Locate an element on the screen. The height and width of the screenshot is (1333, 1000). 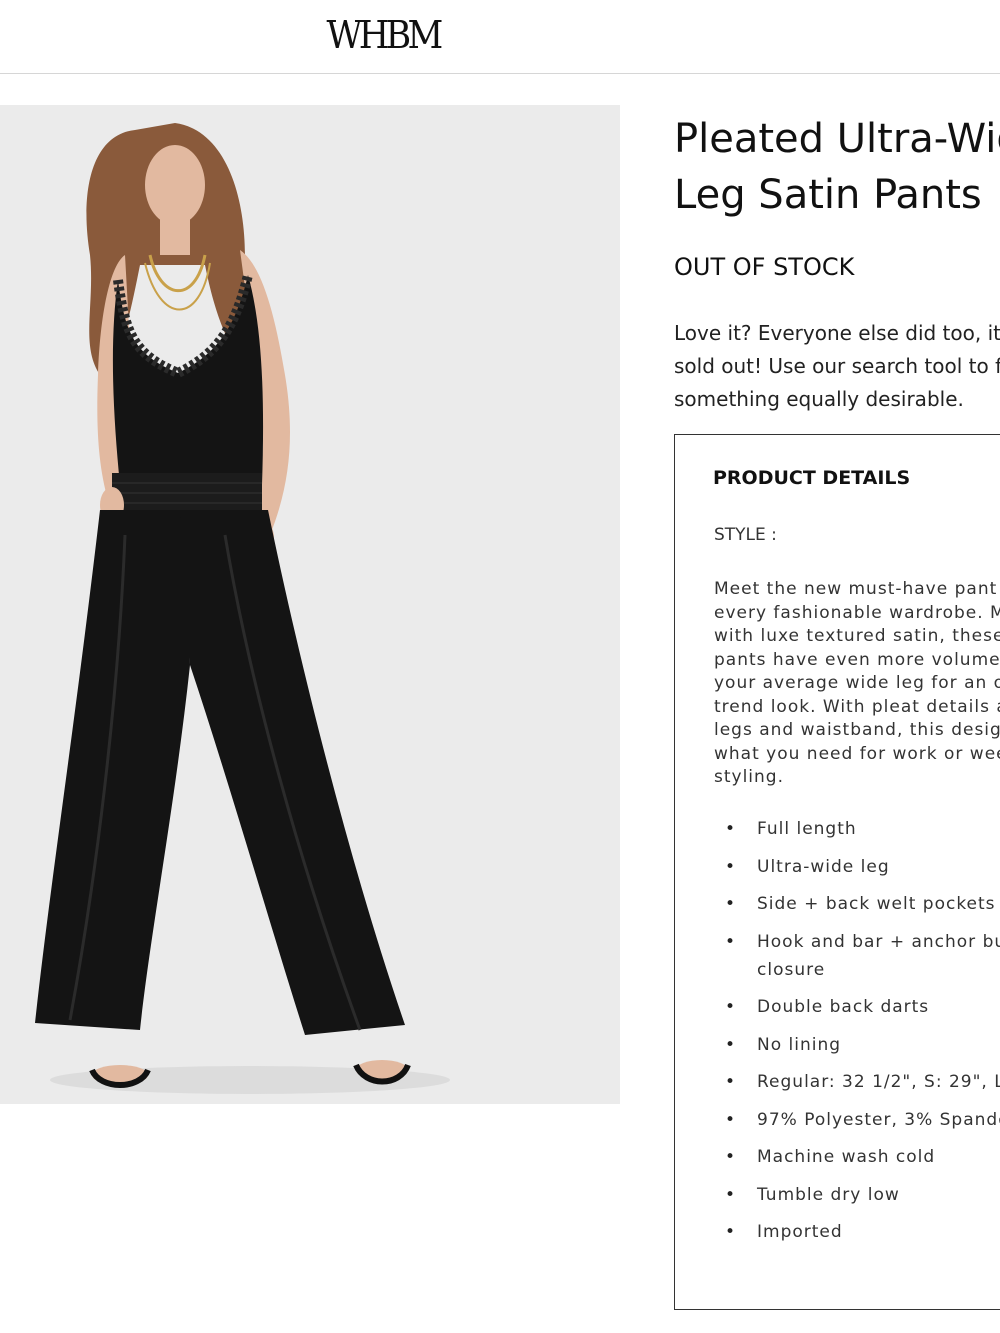
site-header: WHBM is located at coordinates (500, 37).